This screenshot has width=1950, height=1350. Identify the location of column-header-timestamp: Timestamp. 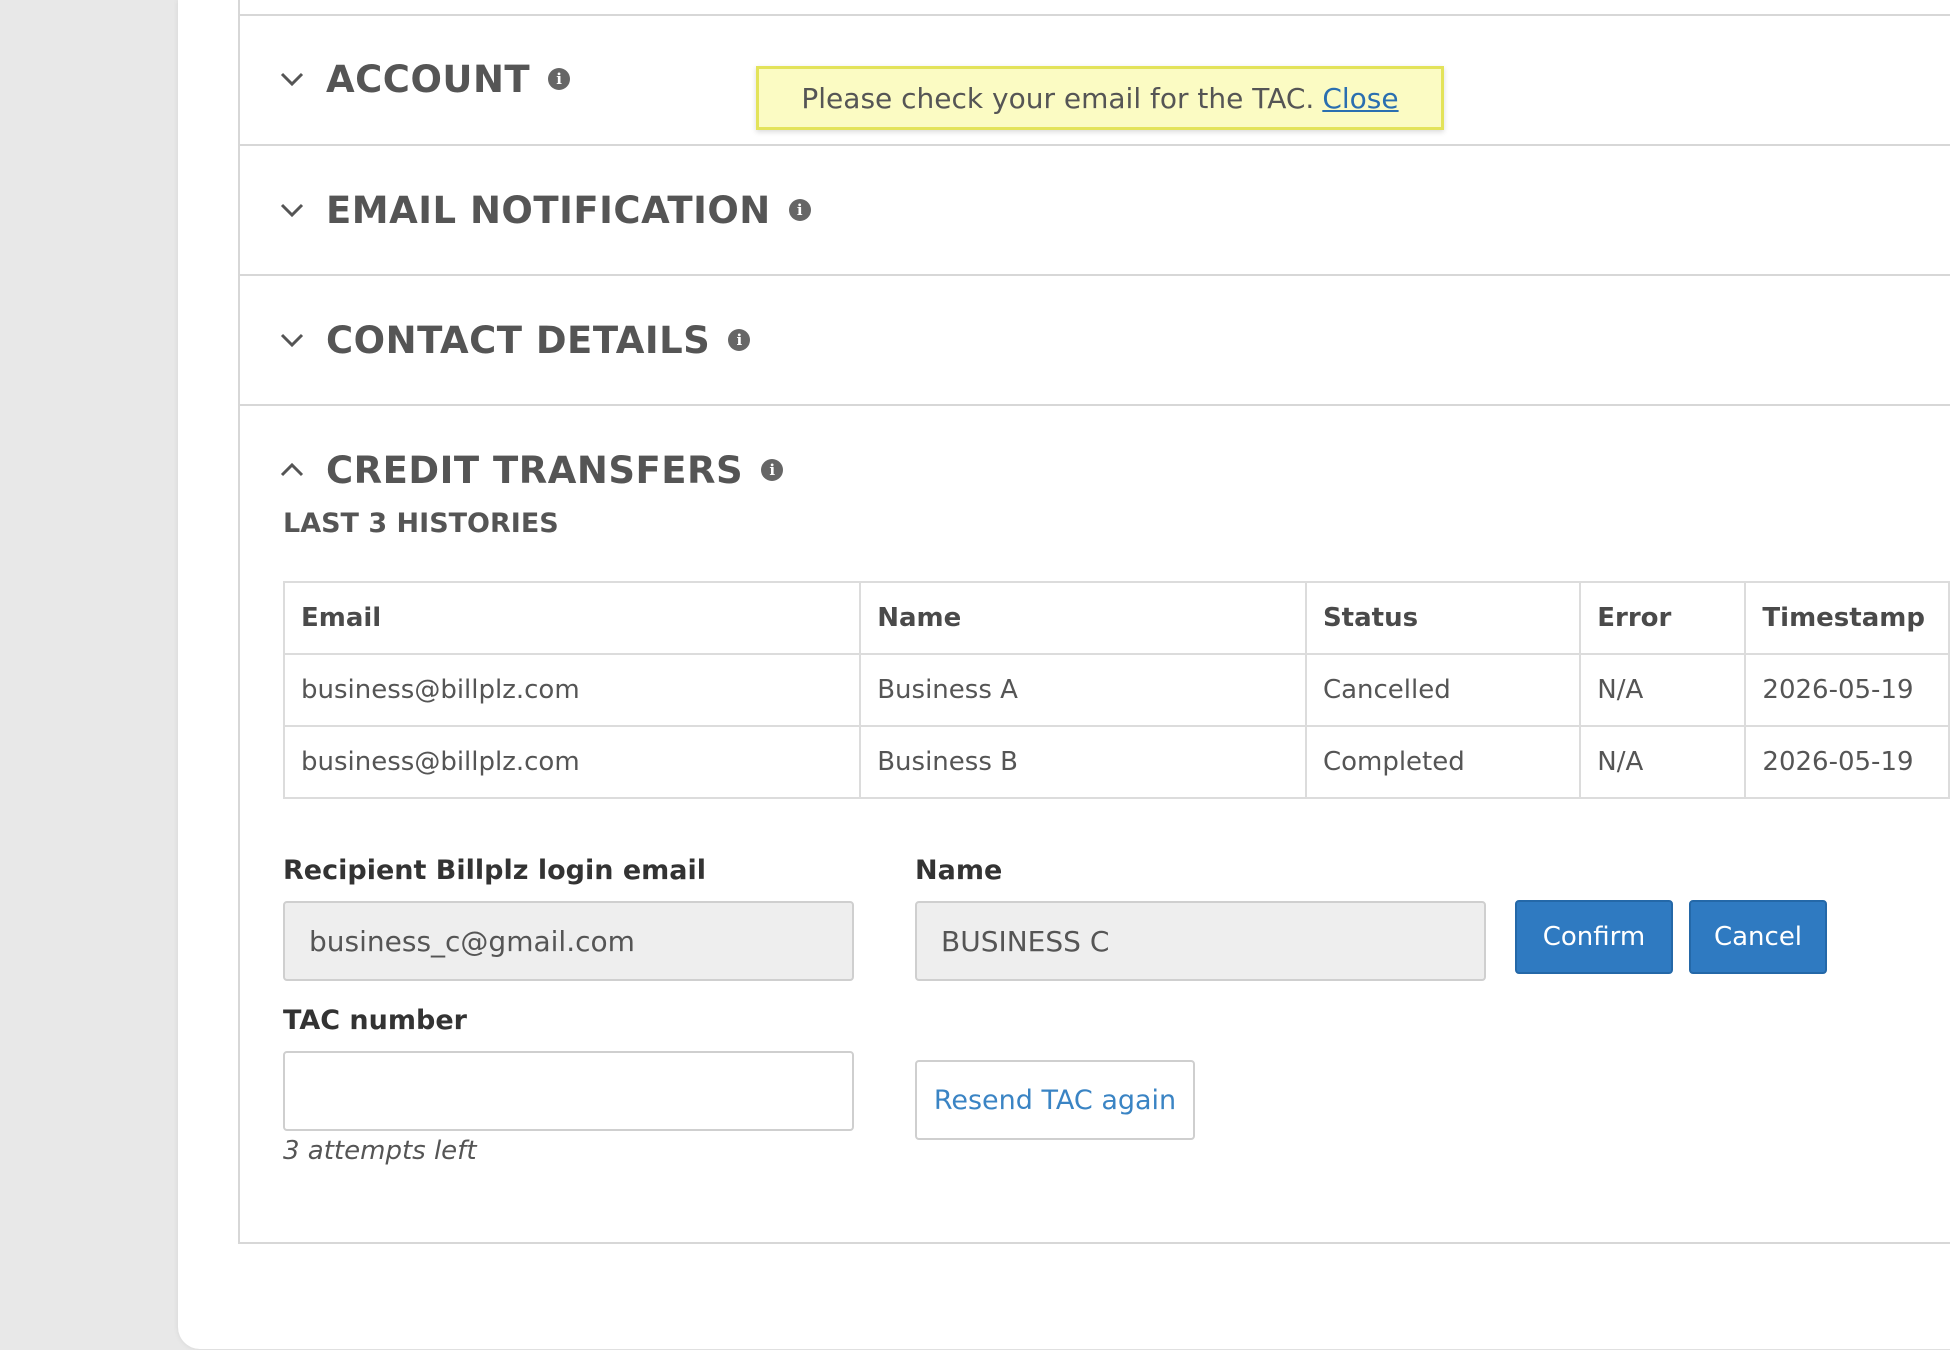
(1847, 618).